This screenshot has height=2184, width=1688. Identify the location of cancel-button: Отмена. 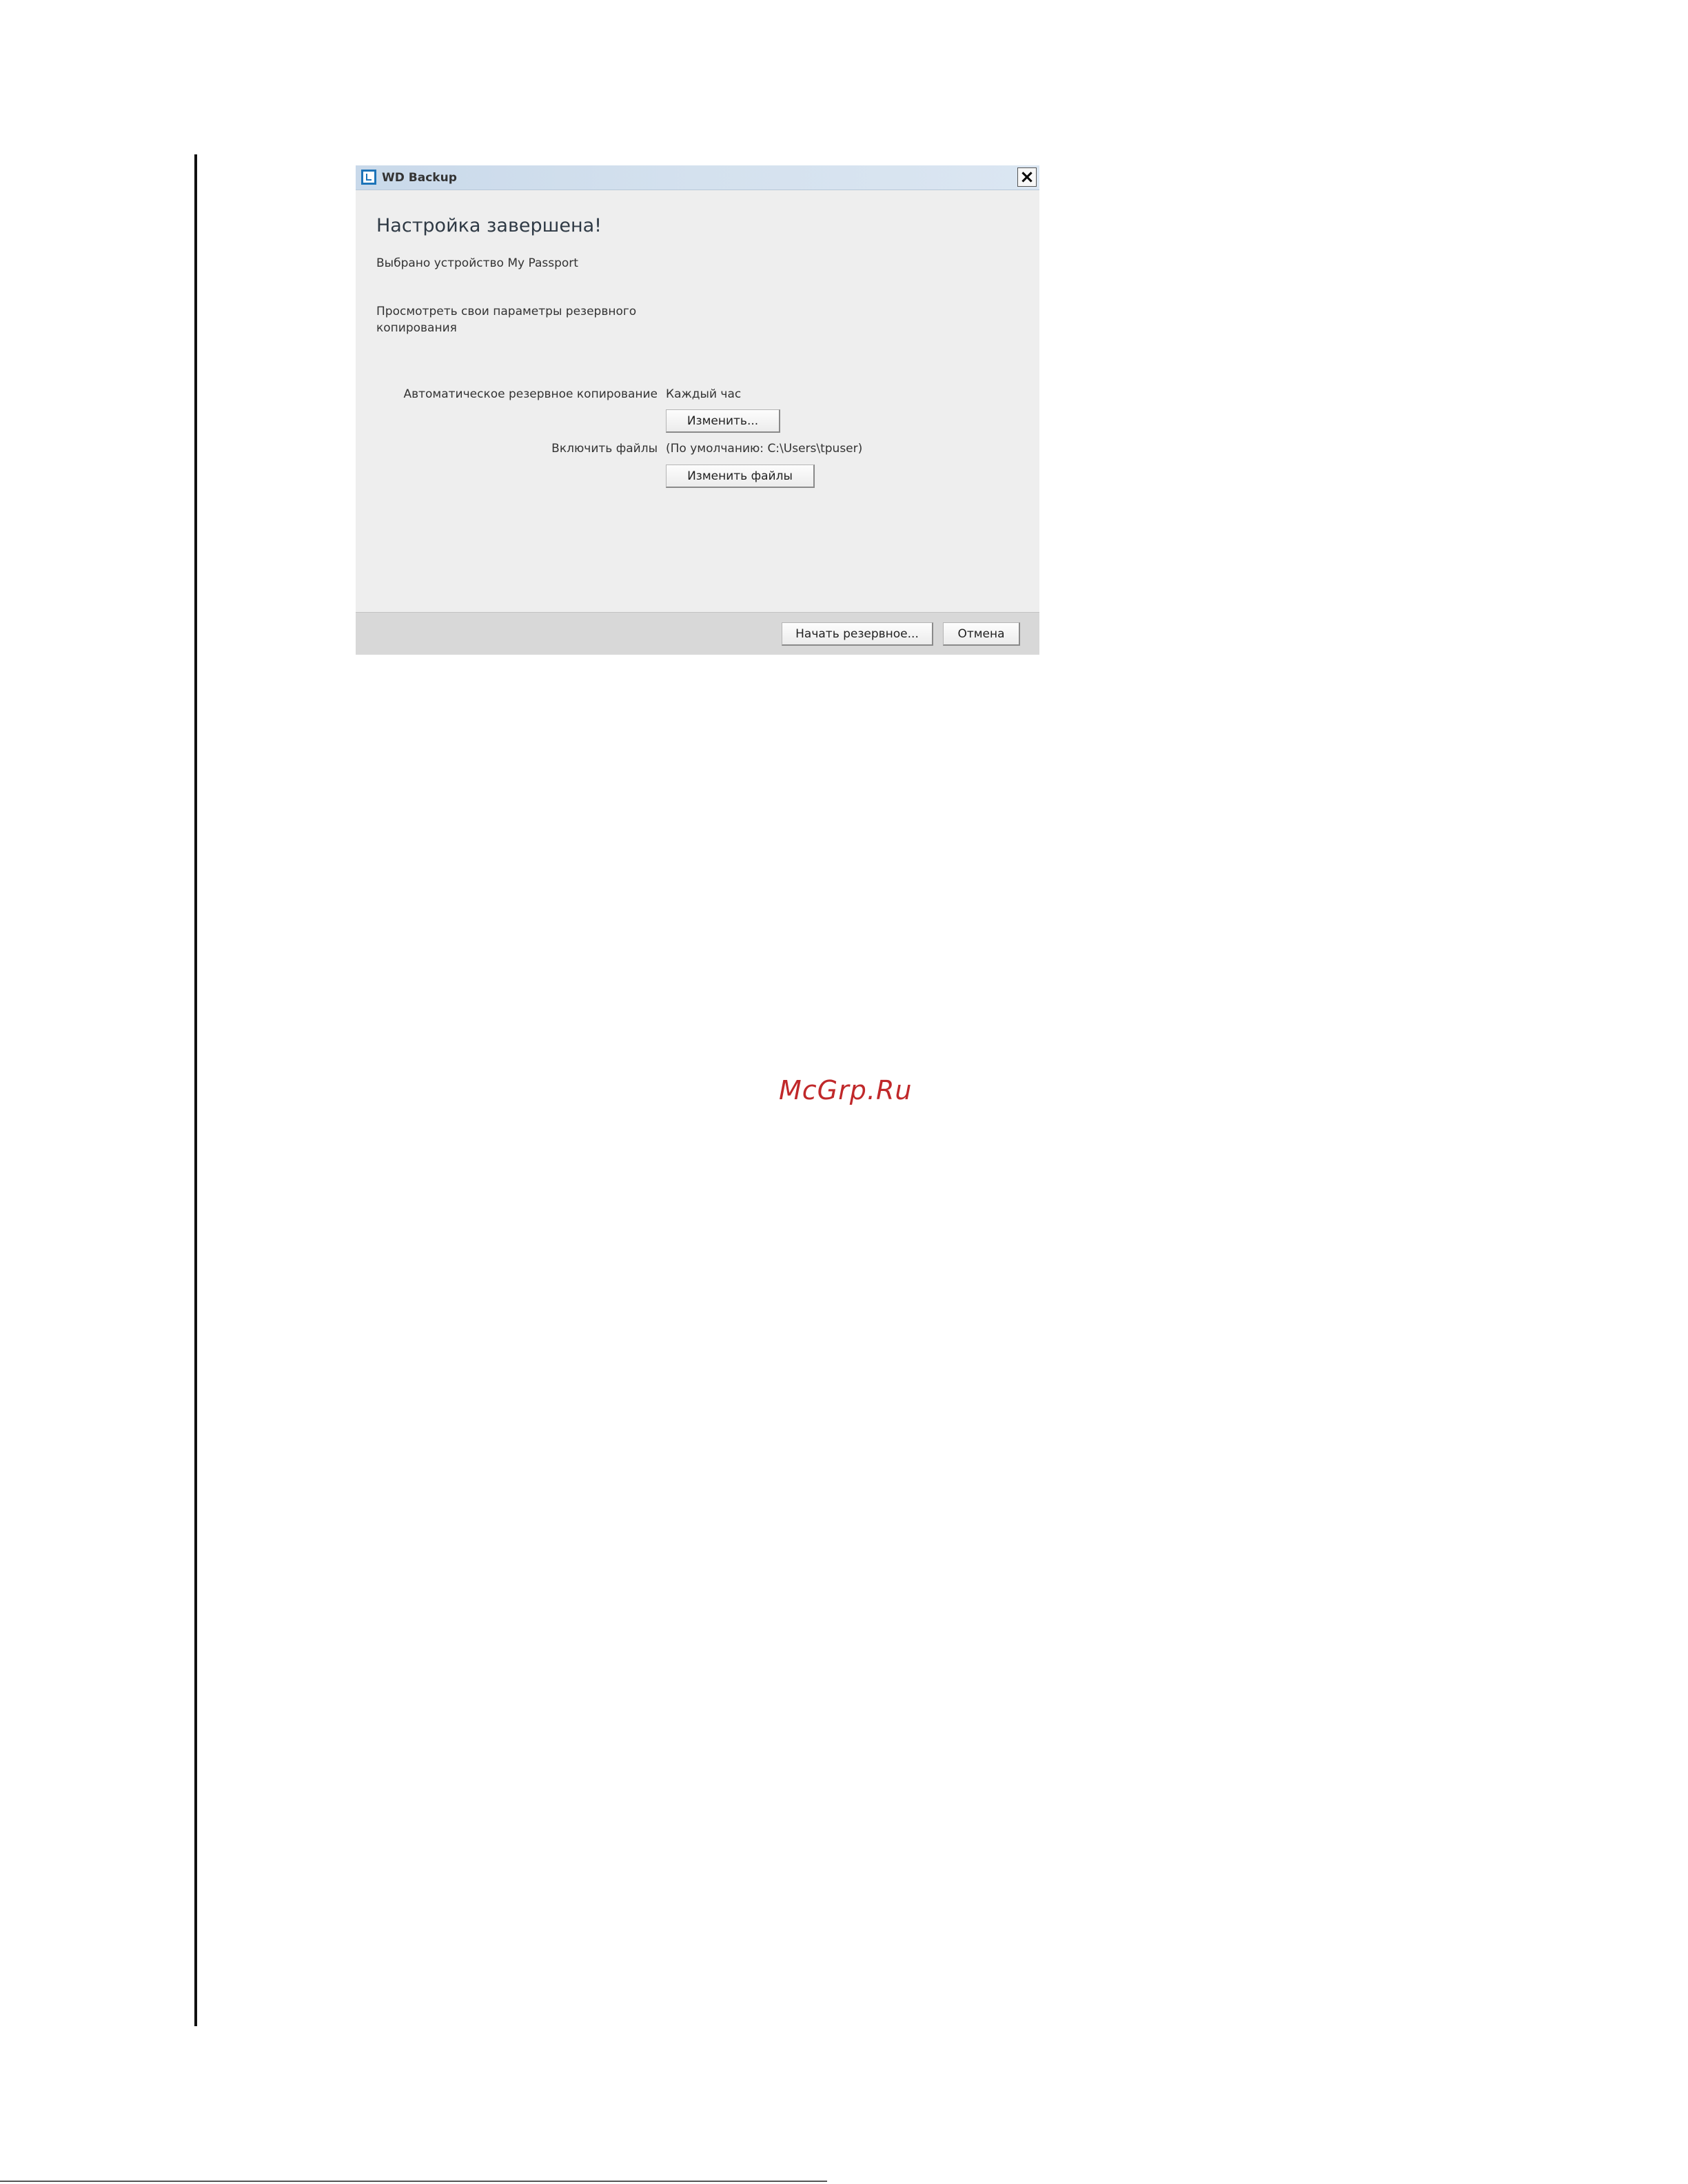
(981, 634).